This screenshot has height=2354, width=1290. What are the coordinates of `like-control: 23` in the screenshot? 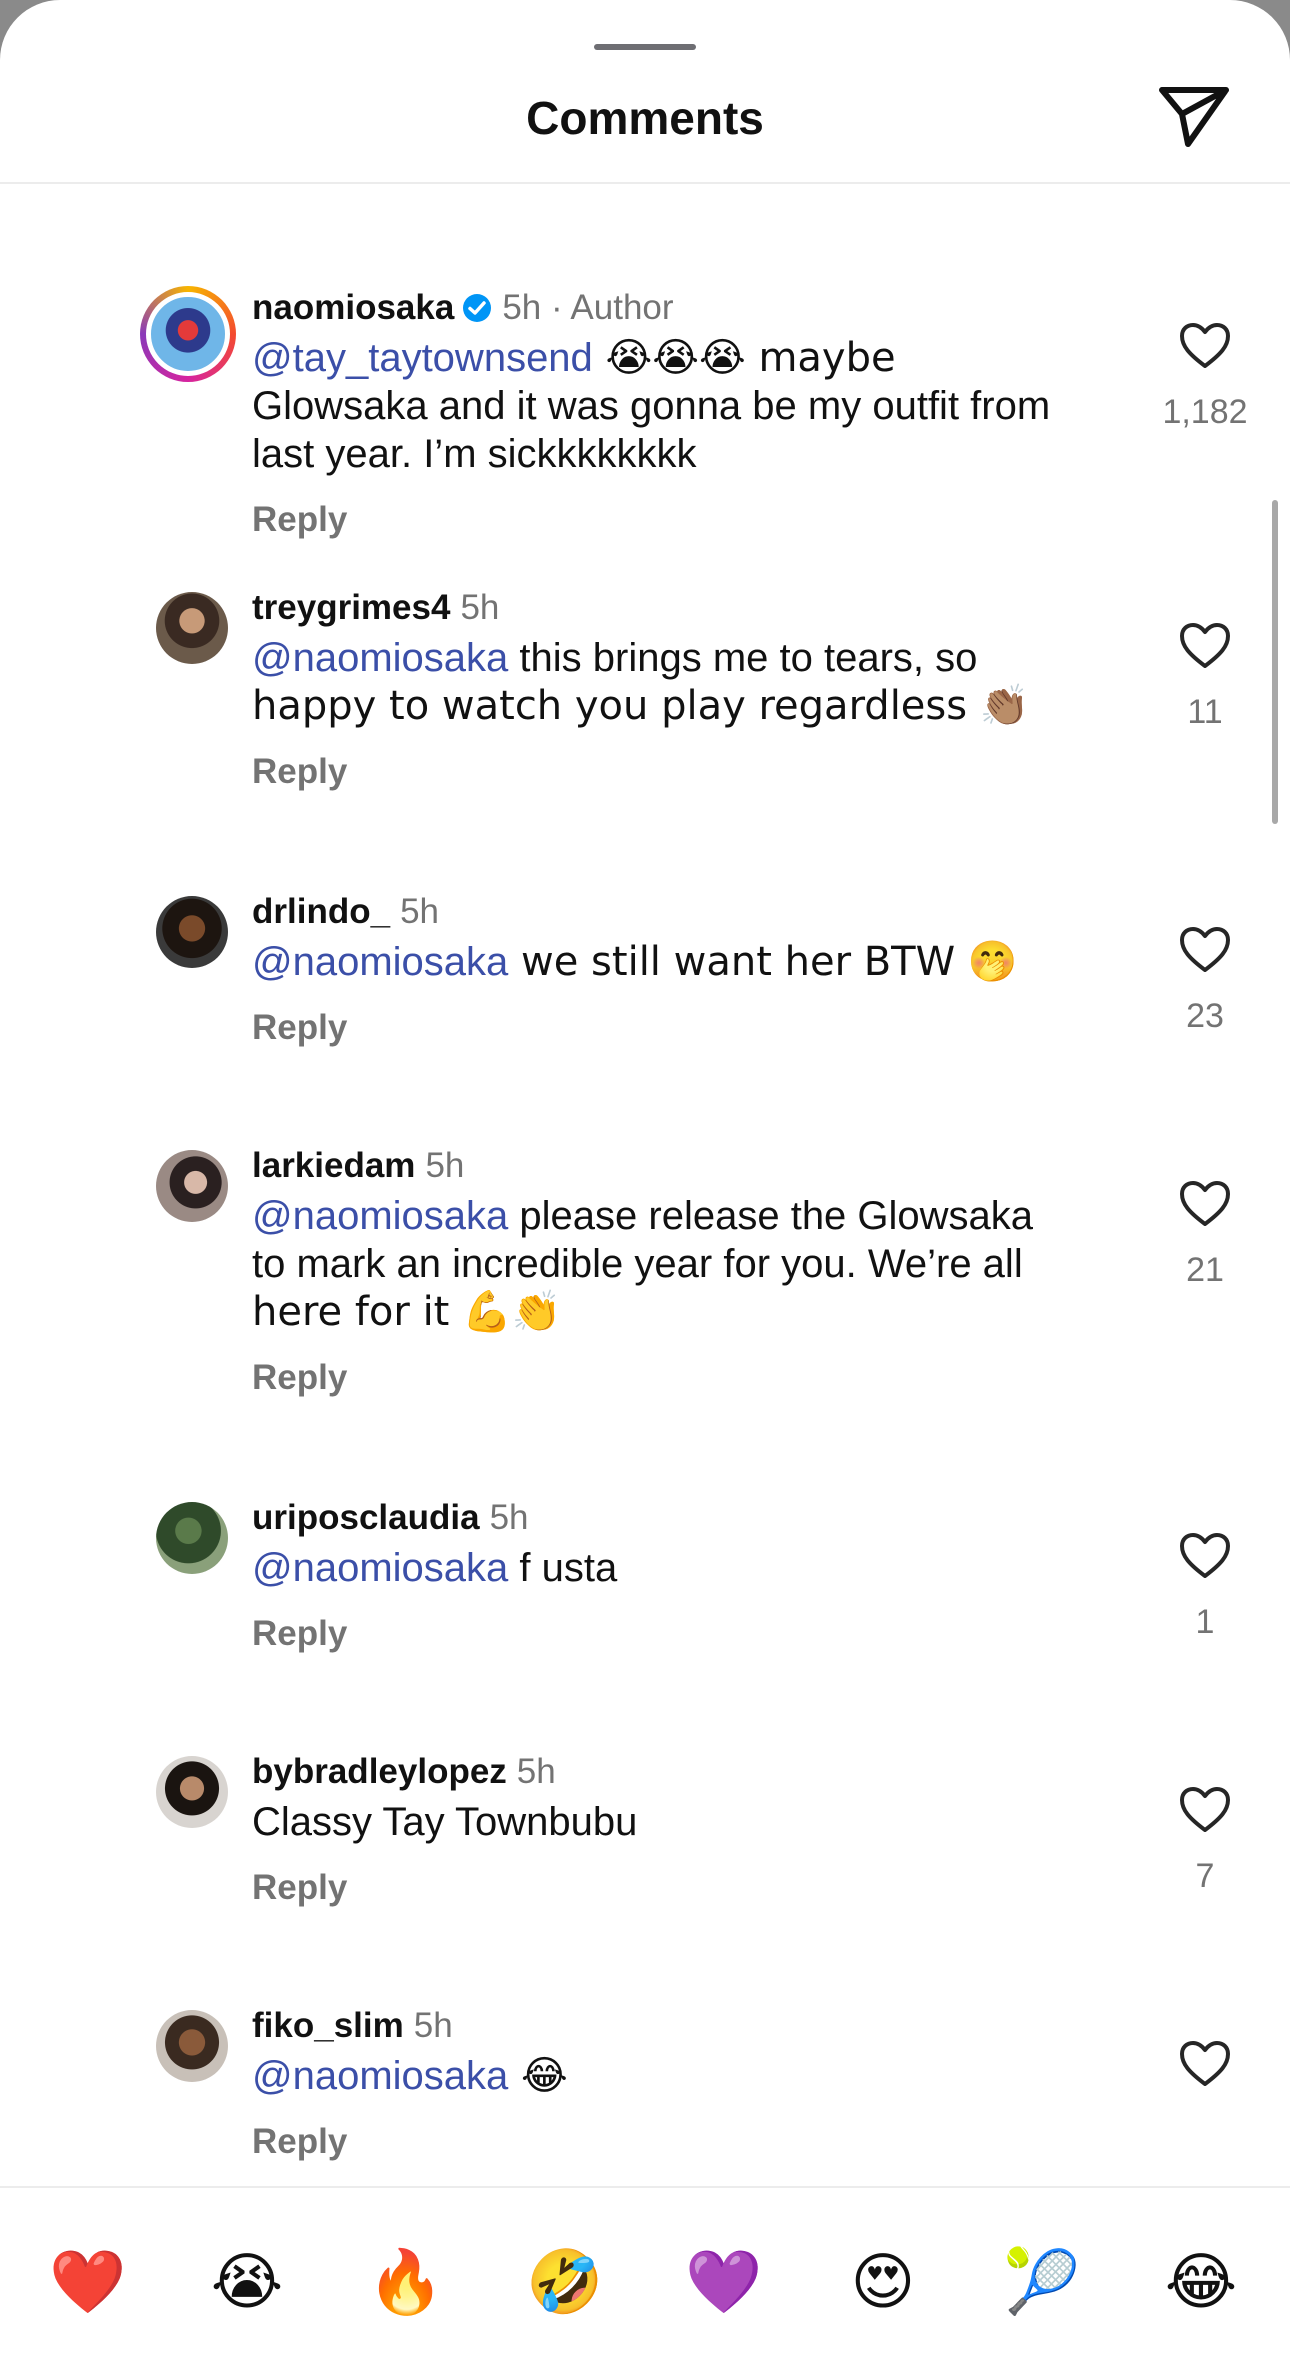 It's located at (1205, 981).